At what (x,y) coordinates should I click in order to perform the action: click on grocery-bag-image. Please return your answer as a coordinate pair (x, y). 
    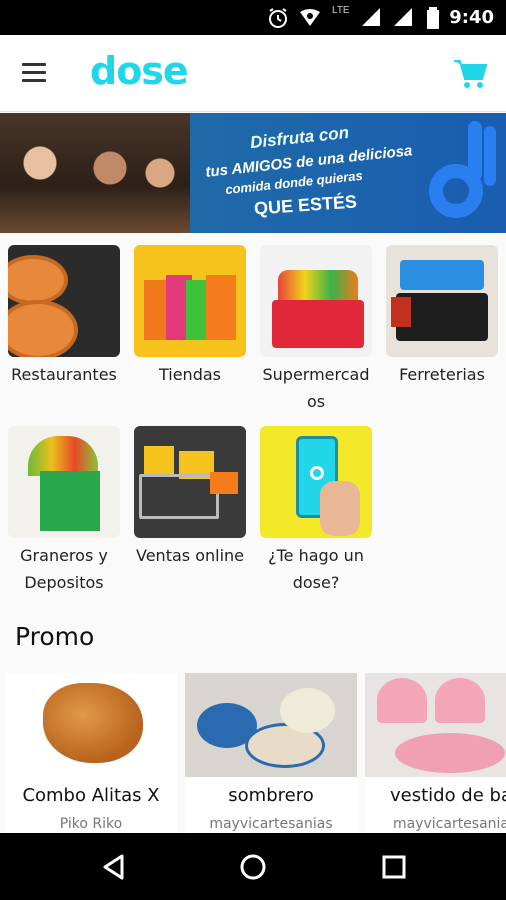
    Looking at the image, I should click on (64, 482).